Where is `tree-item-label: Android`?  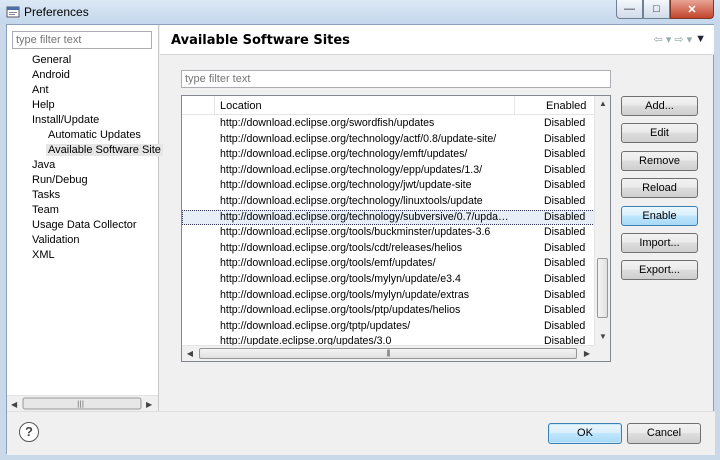
tree-item-label: Android is located at coordinates (51, 75).